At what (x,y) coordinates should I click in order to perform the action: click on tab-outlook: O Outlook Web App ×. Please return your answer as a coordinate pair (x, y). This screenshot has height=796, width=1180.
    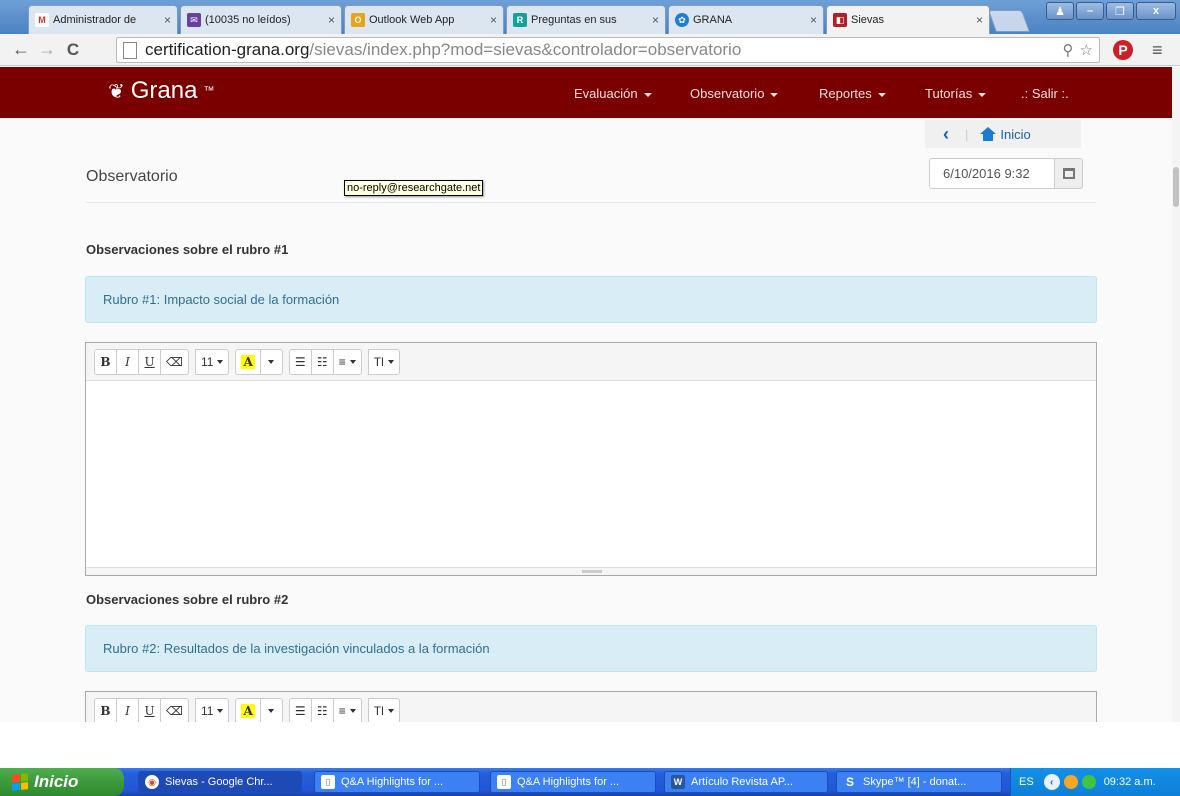
    Looking at the image, I should click on (424, 19).